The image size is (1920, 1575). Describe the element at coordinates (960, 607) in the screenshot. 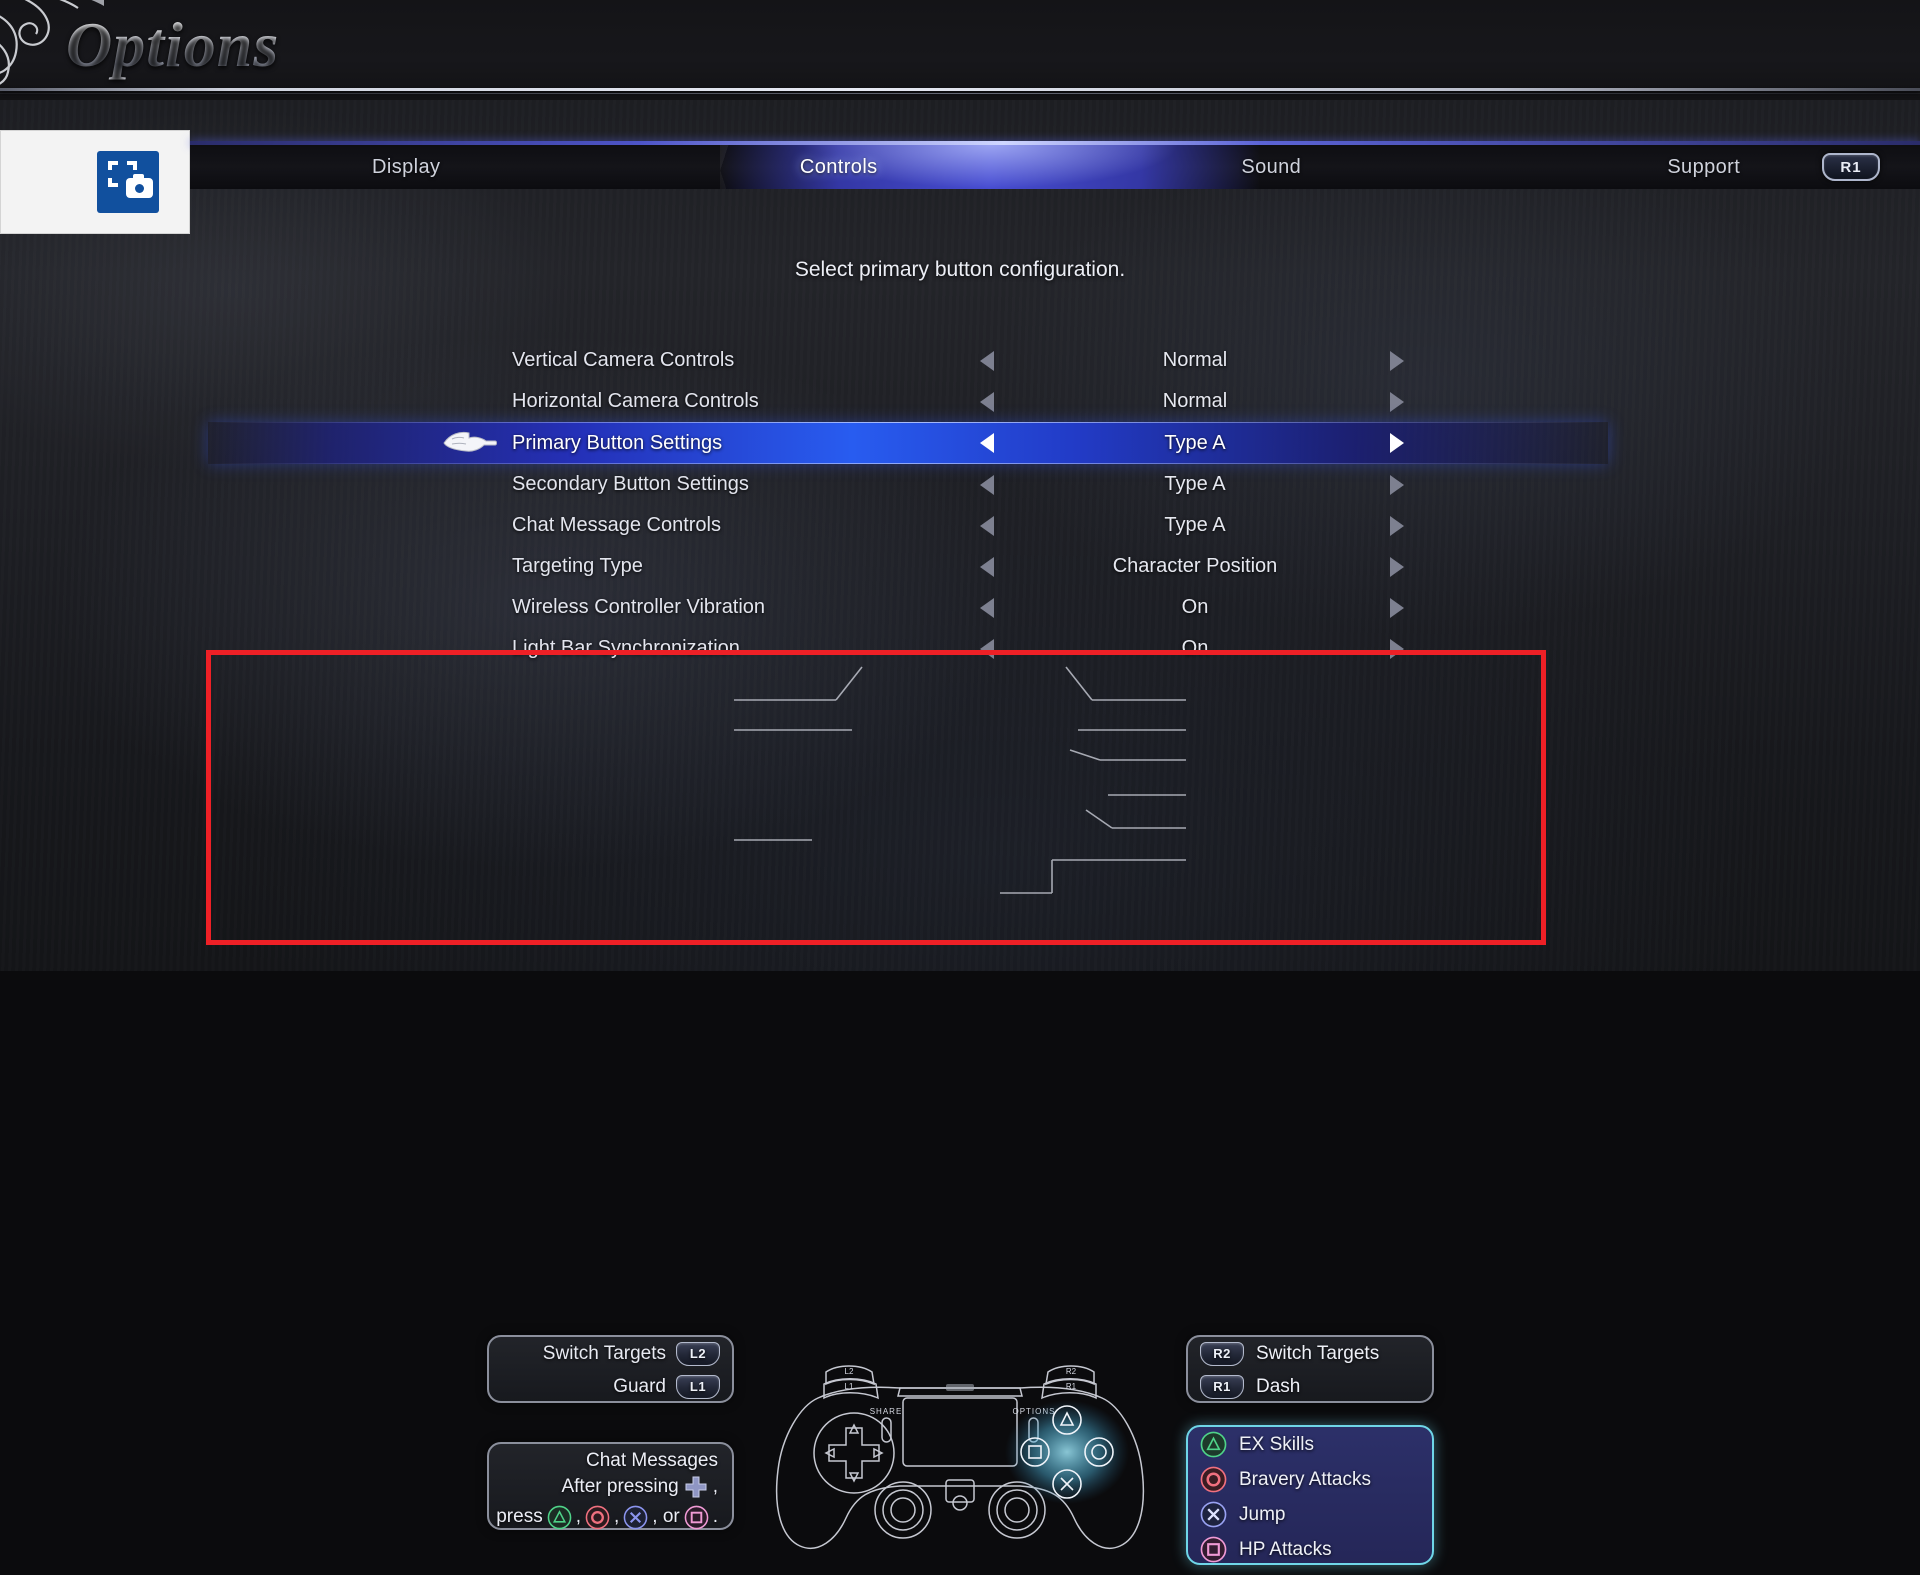

I see `setting-row-wireless-controller-vibration: Wireless Controller Vibration On` at that location.